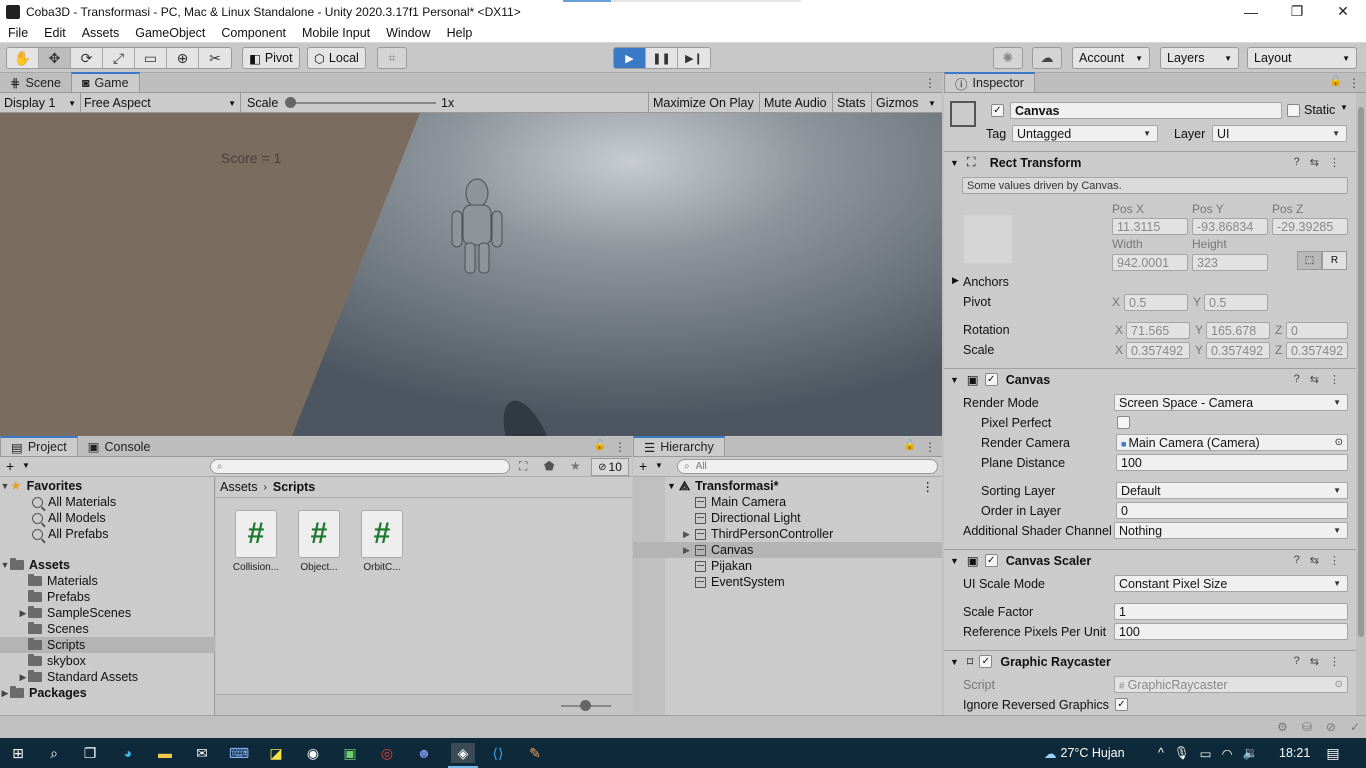 The height and width of the screenshot is (768, 1366). I want to click on render-camera-field: ■ Main Camera (Camera) ⊙, so click(1232, 442).